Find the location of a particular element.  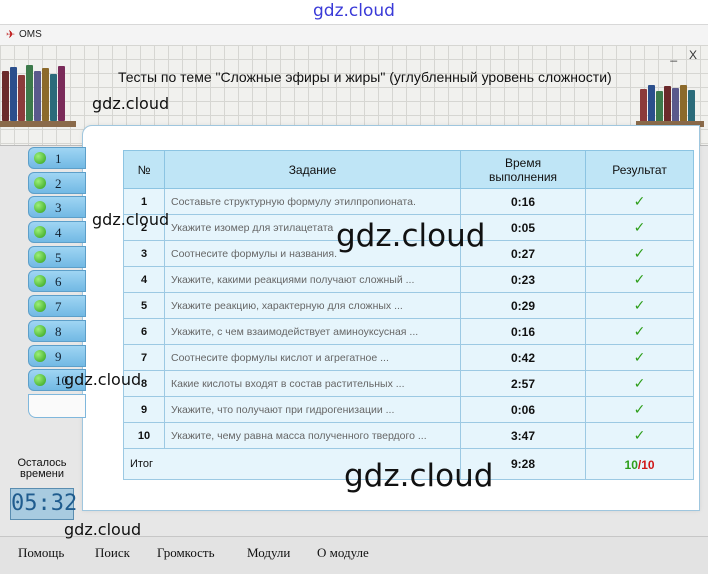

question-nav-item-4: 4 is located at coordinates (57, 232).